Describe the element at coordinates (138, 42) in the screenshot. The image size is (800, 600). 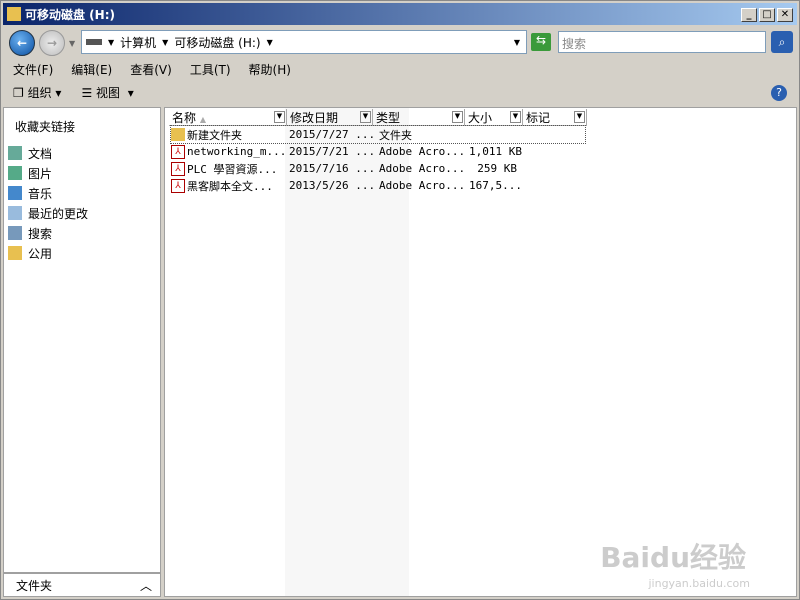
I see `breadcrumb-computer: 计算机` at that location.